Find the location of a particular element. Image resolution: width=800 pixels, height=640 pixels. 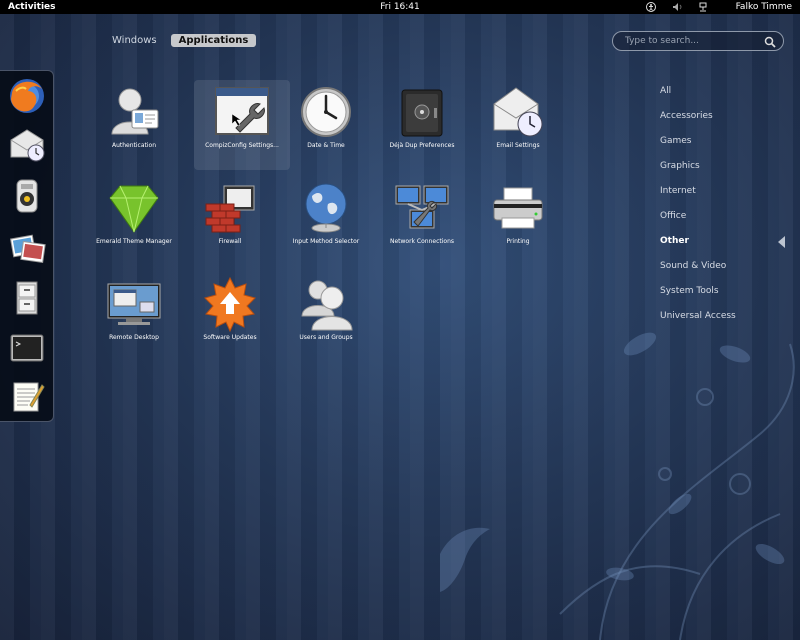

authentication-icon is located at coordinates (135, 111).